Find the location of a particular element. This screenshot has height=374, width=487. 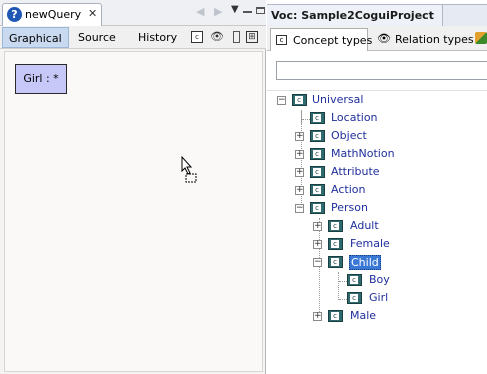

vocabulary-header: Voc: Sample2CoguiProject is located at coordinates (377, 15).